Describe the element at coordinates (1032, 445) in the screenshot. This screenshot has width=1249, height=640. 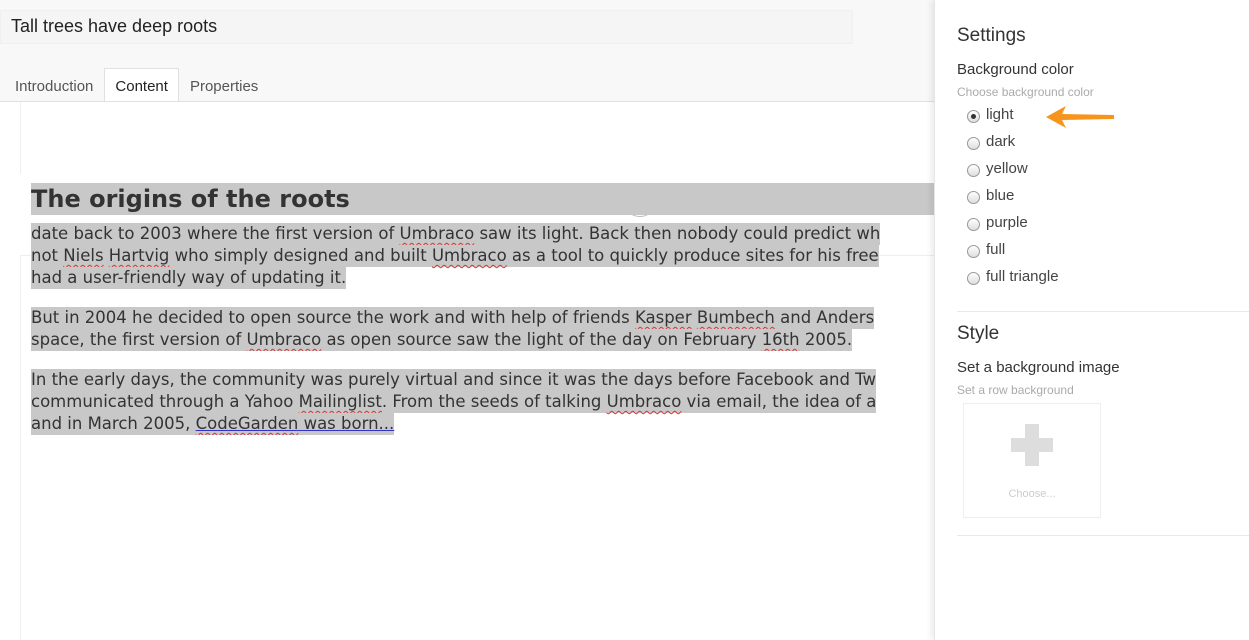
I see `add-image-icon-bar` at that location.